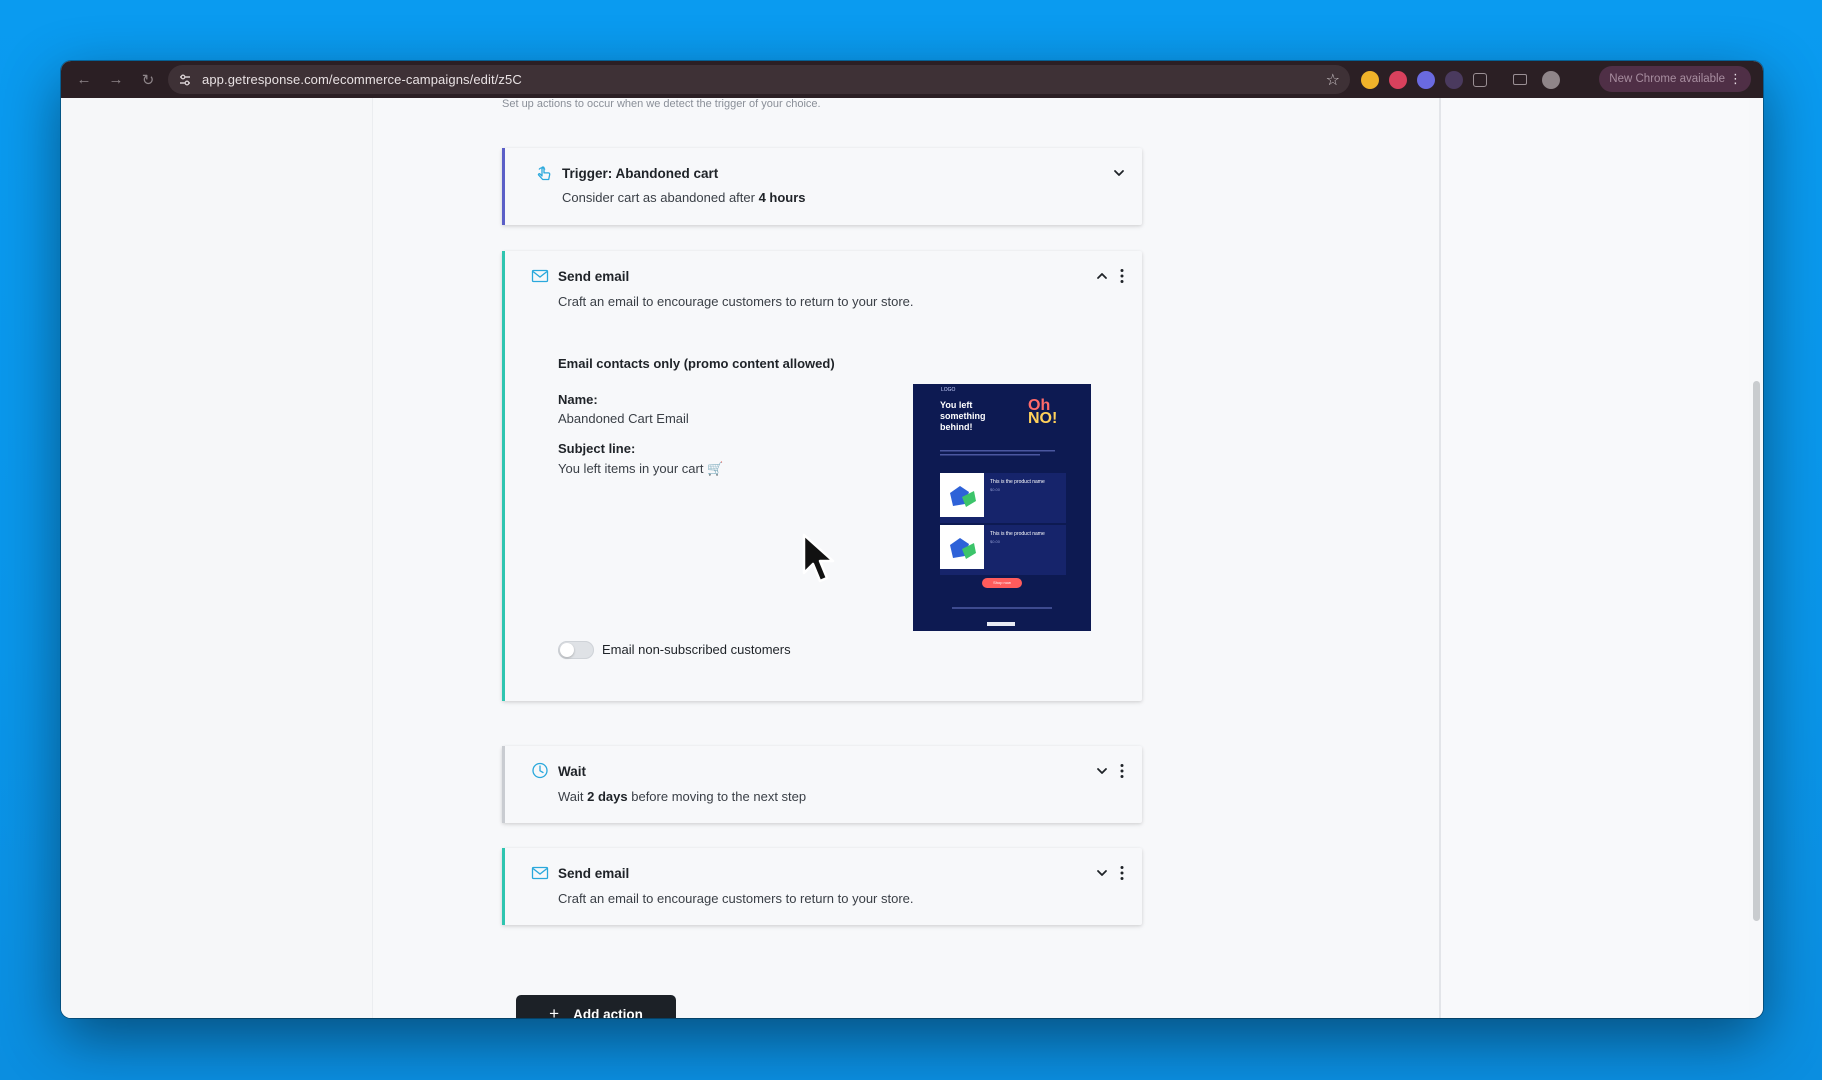 The height and width of the screenshot is (1080, 1822). What do you see at coordinates (1333, 80) in the screenshot?
I see `star-icon: ☆` at bounding box center [1333, 80].